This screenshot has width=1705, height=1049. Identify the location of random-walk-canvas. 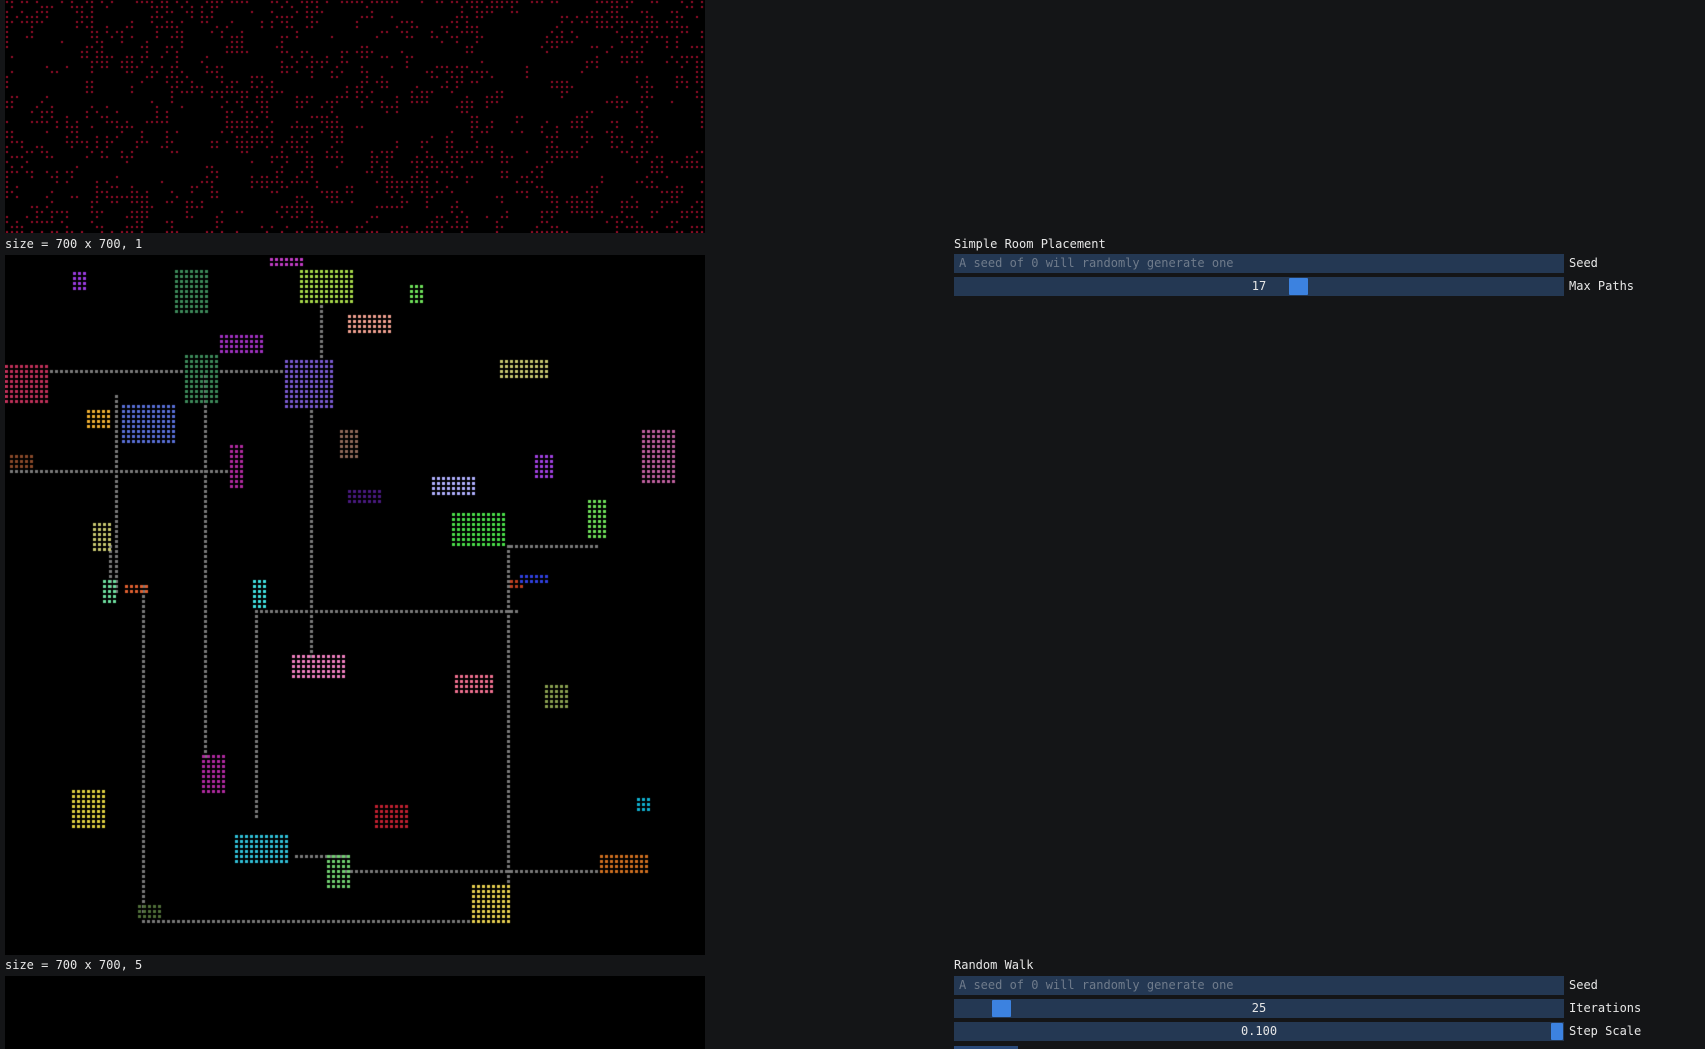
(355, 1012).